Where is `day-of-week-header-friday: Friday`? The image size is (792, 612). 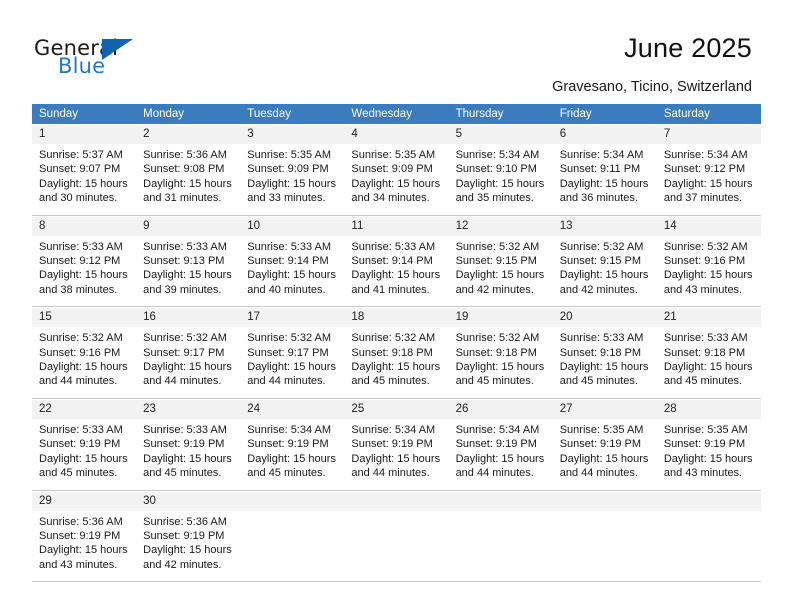
day-of-week-header-friday: Friday is located at coordinates (575, 114).